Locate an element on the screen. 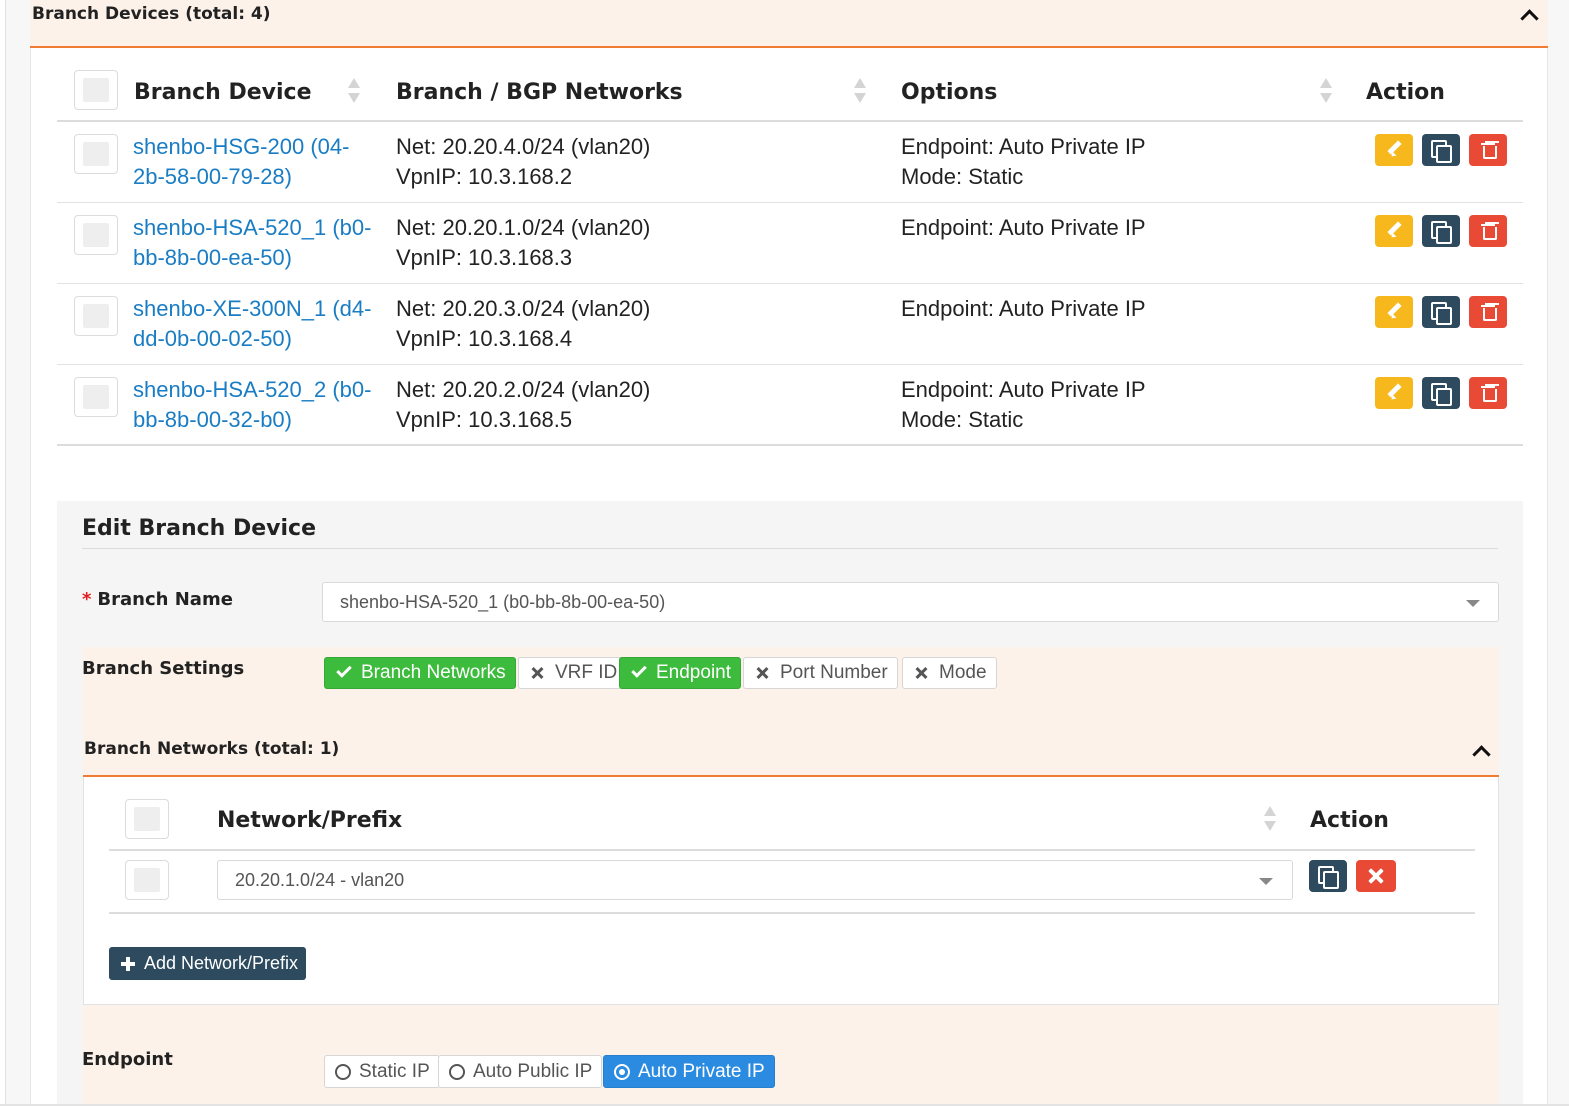 This screenshot has height=1106, width=1569. table-row: 20.20.1.0/24 - vlan20 is located at coordinates (792, 882).